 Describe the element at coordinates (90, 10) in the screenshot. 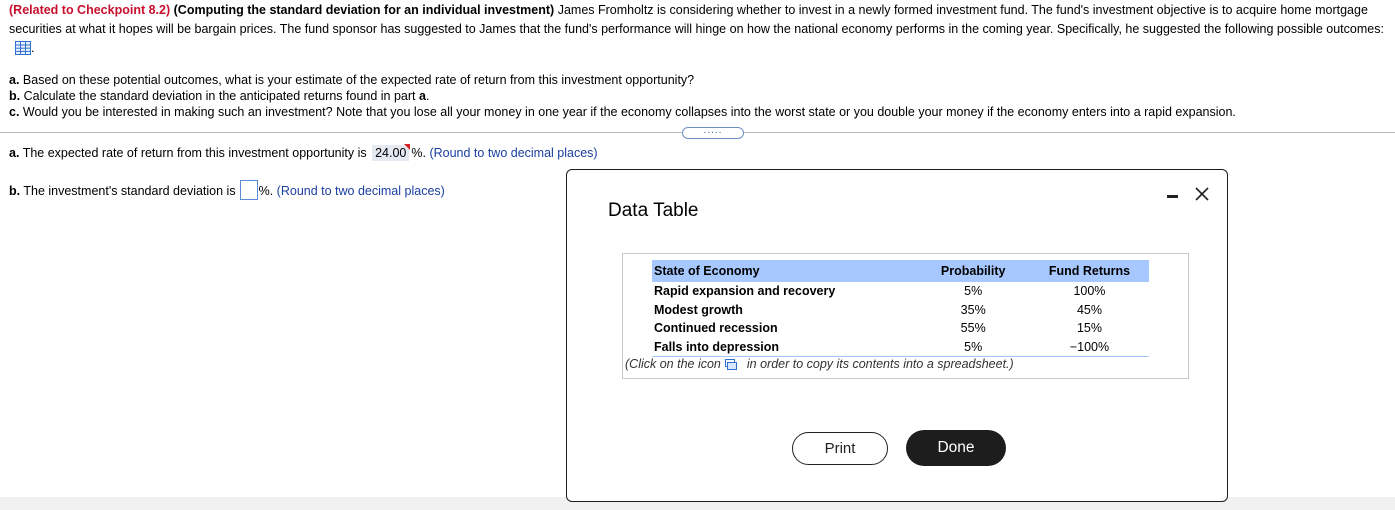

I see `checkpoint-tag: (Related to Checkpoint 8.2)` at that location.